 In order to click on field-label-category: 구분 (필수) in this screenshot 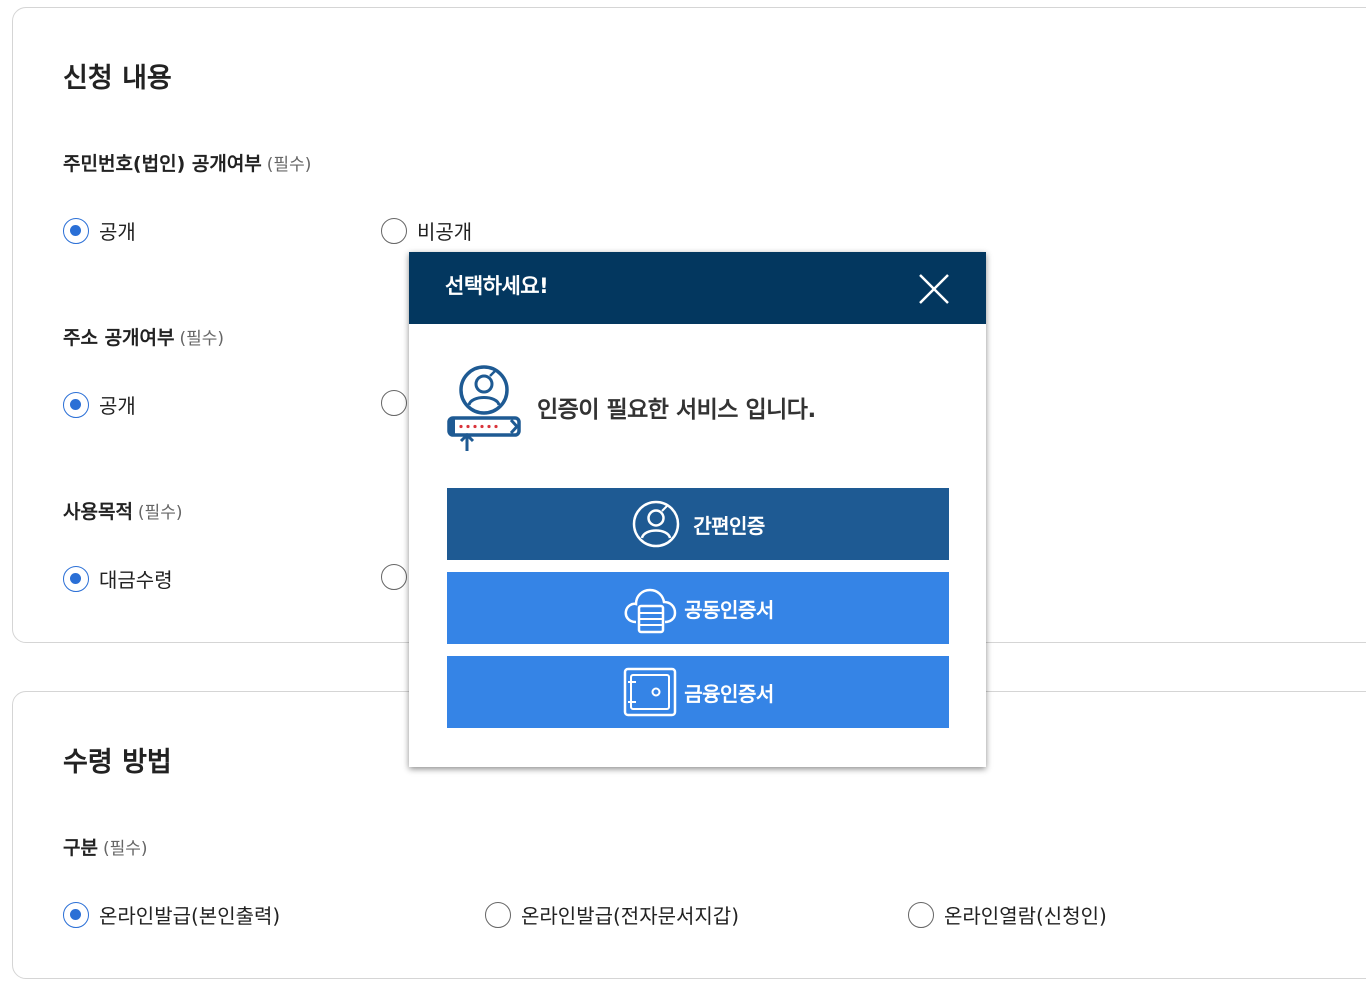, I will do `click(105, 848)`.